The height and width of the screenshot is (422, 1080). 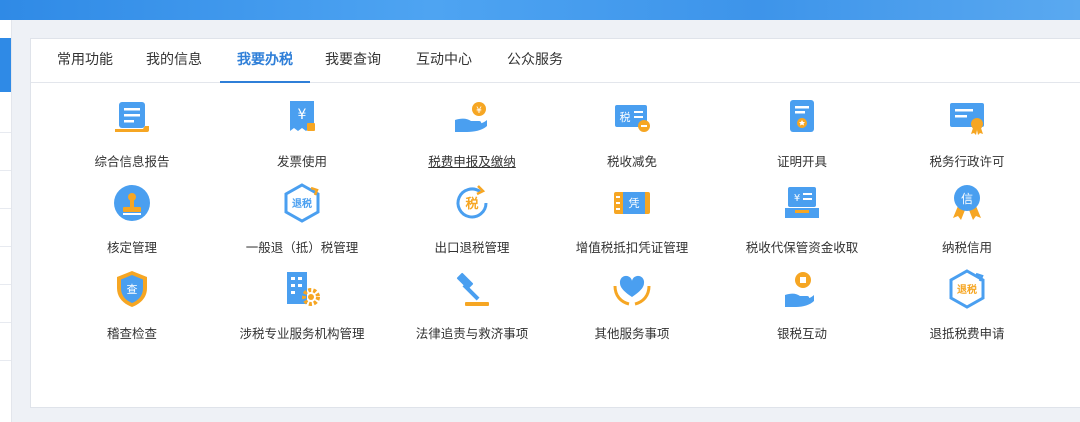 What do you see at coordinates (472, 333) in the screenshot?
I see `service-item-label: 法律追责与救济事项` at bounding box center [472, 333].